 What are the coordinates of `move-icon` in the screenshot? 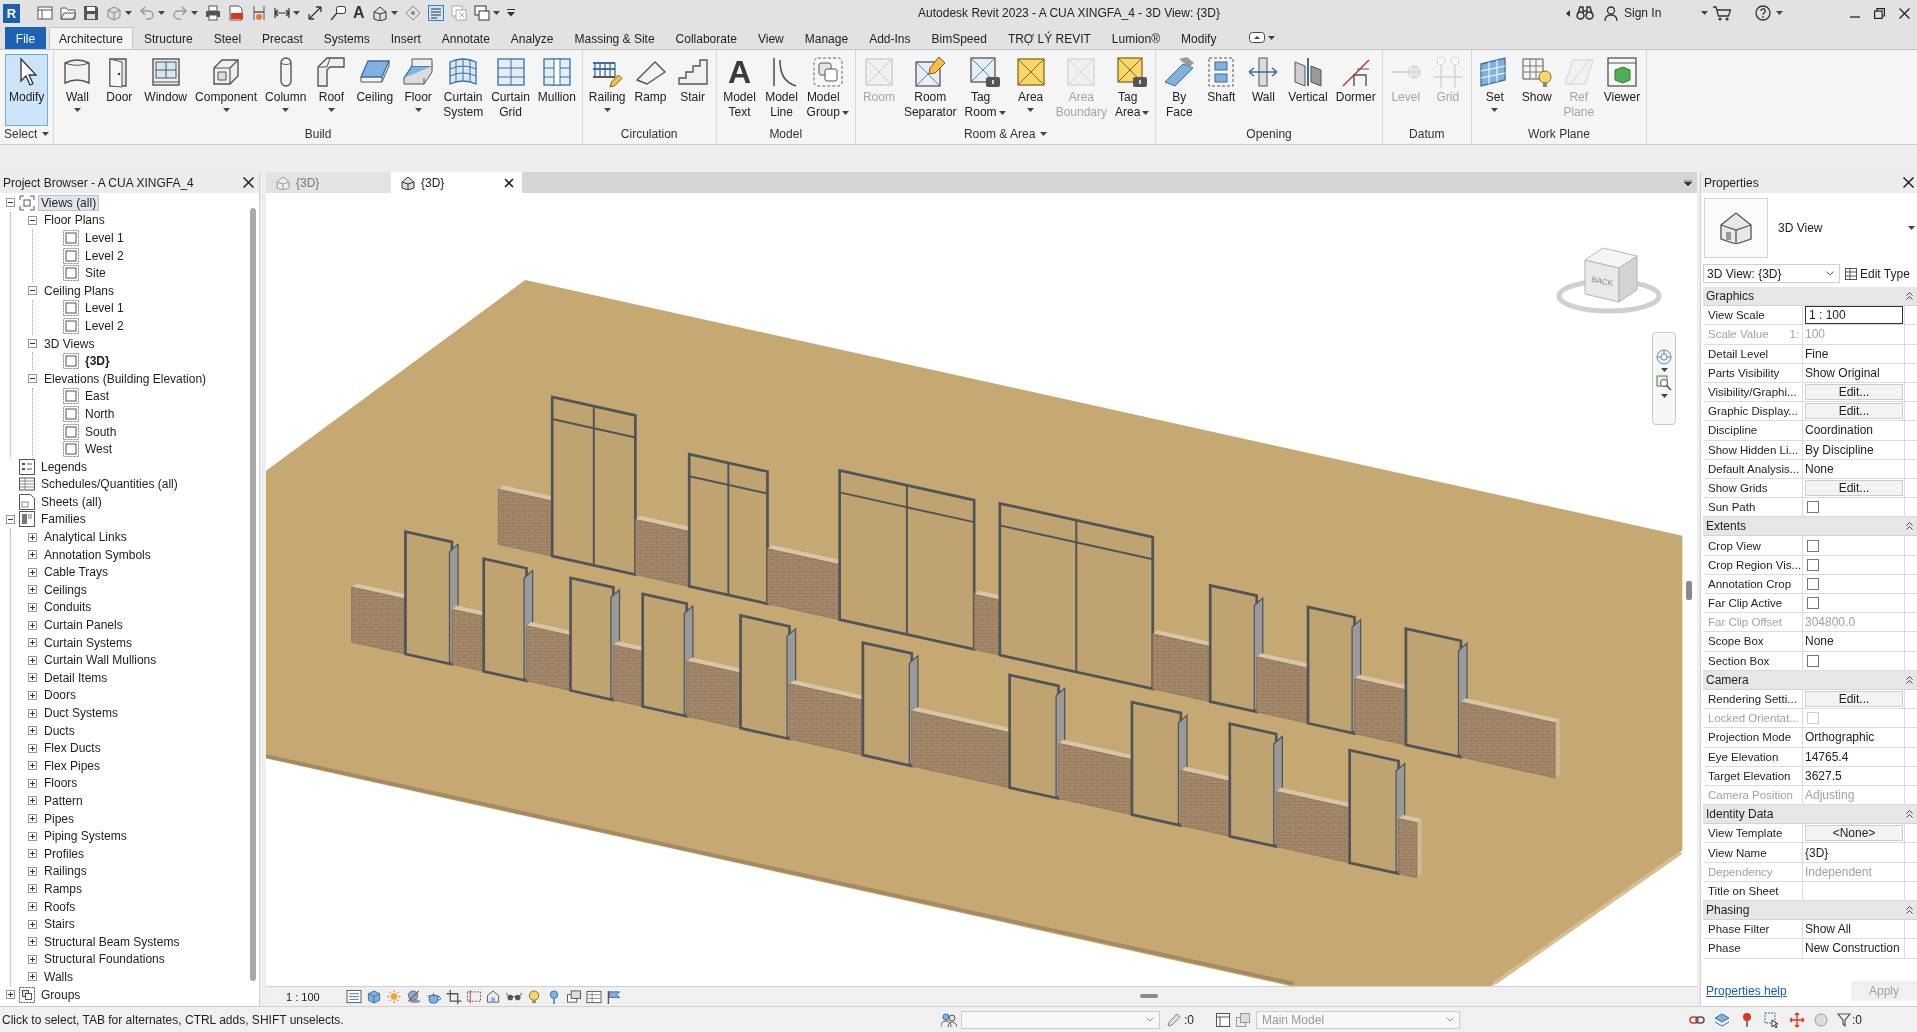 It's located at (1797, 1019).